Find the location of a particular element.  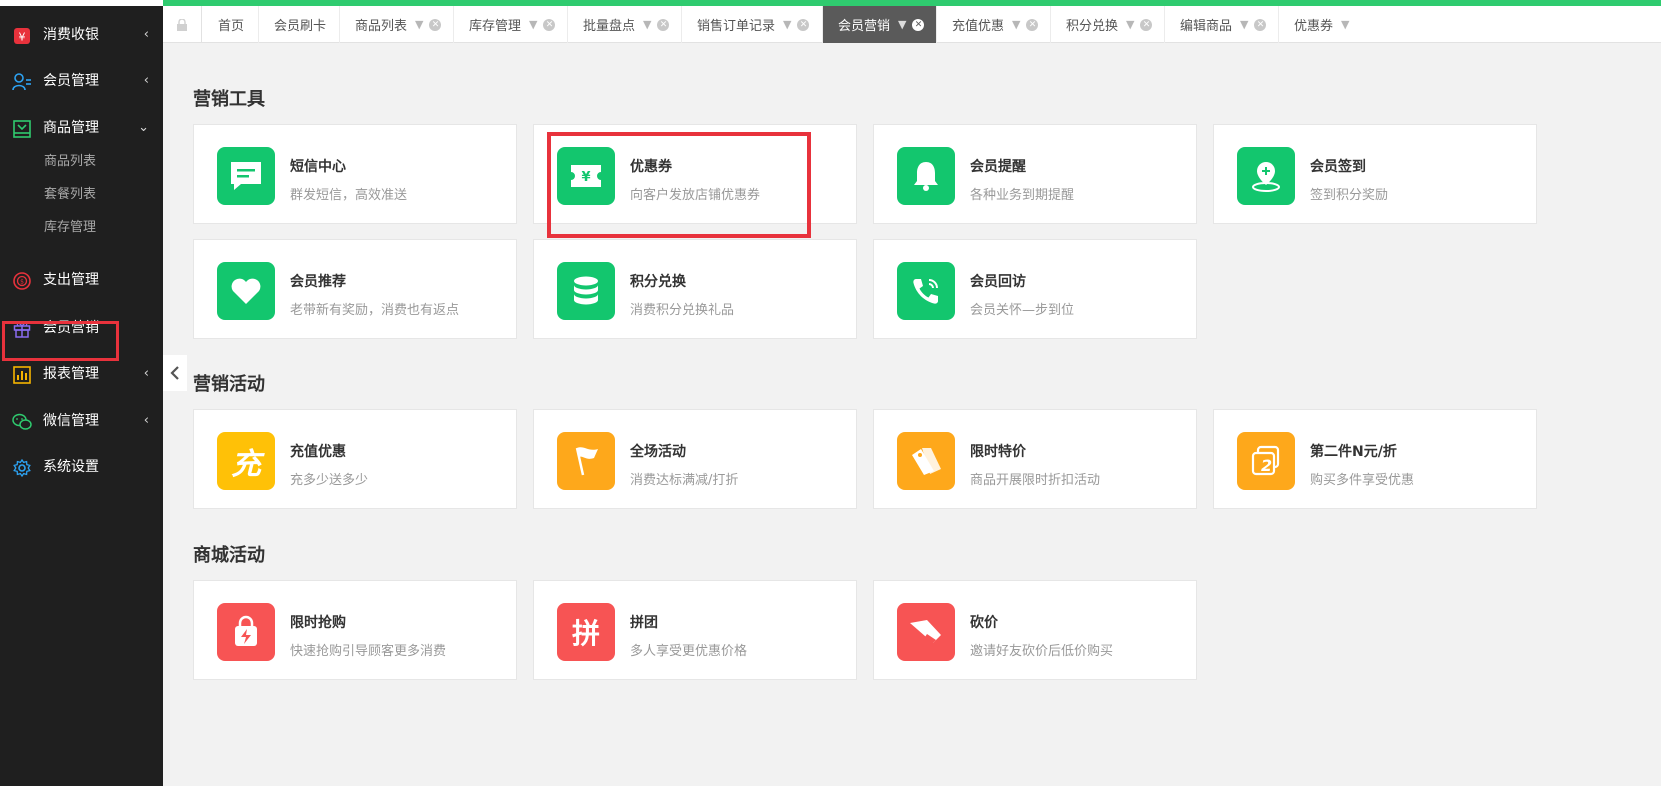

tab-member-marketing: 会员营销 ▼ ✕ is located at coordinates (880, 24).